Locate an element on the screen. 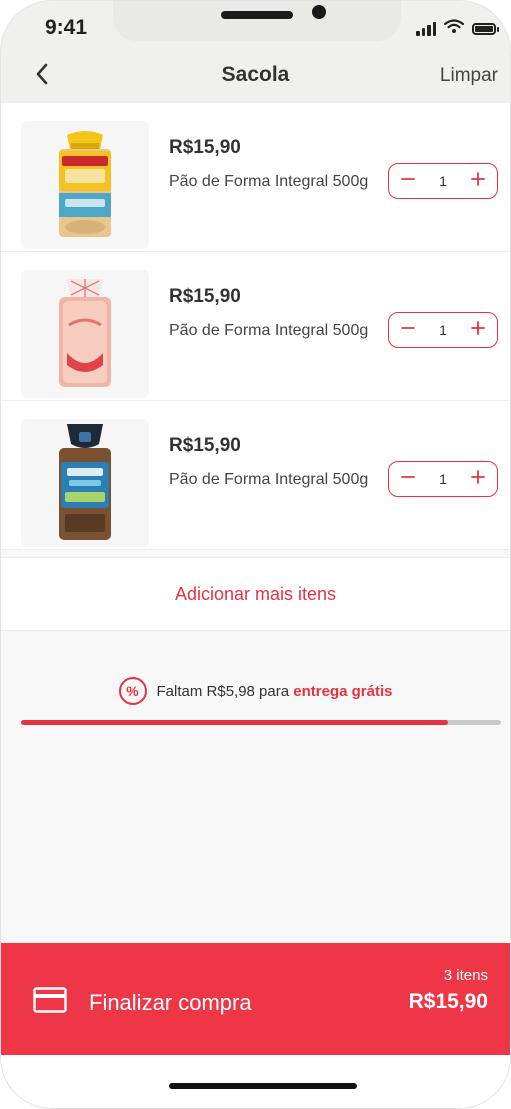 The width and height of the screenshot is (511, 1109). camera-dot is located at coordinates (319, 12).